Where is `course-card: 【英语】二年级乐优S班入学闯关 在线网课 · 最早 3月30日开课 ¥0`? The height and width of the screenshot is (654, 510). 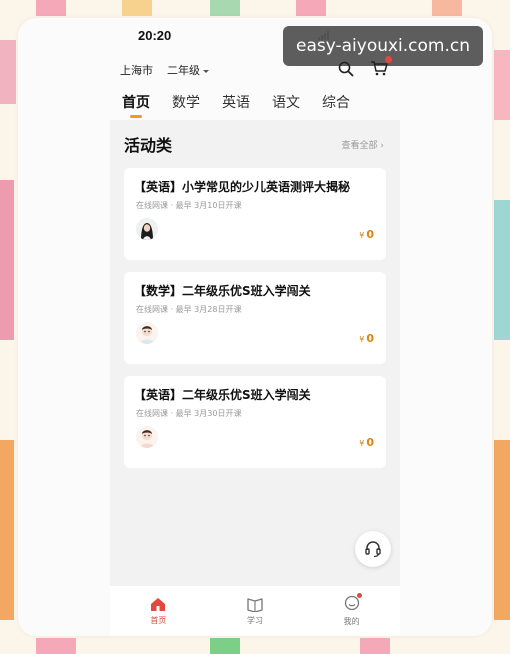
course-card: 【英语】二年级乐优S班入学闯关 在线网课 · 最早 3月30日开课 ¥0 is located at coordinates (255, 422).